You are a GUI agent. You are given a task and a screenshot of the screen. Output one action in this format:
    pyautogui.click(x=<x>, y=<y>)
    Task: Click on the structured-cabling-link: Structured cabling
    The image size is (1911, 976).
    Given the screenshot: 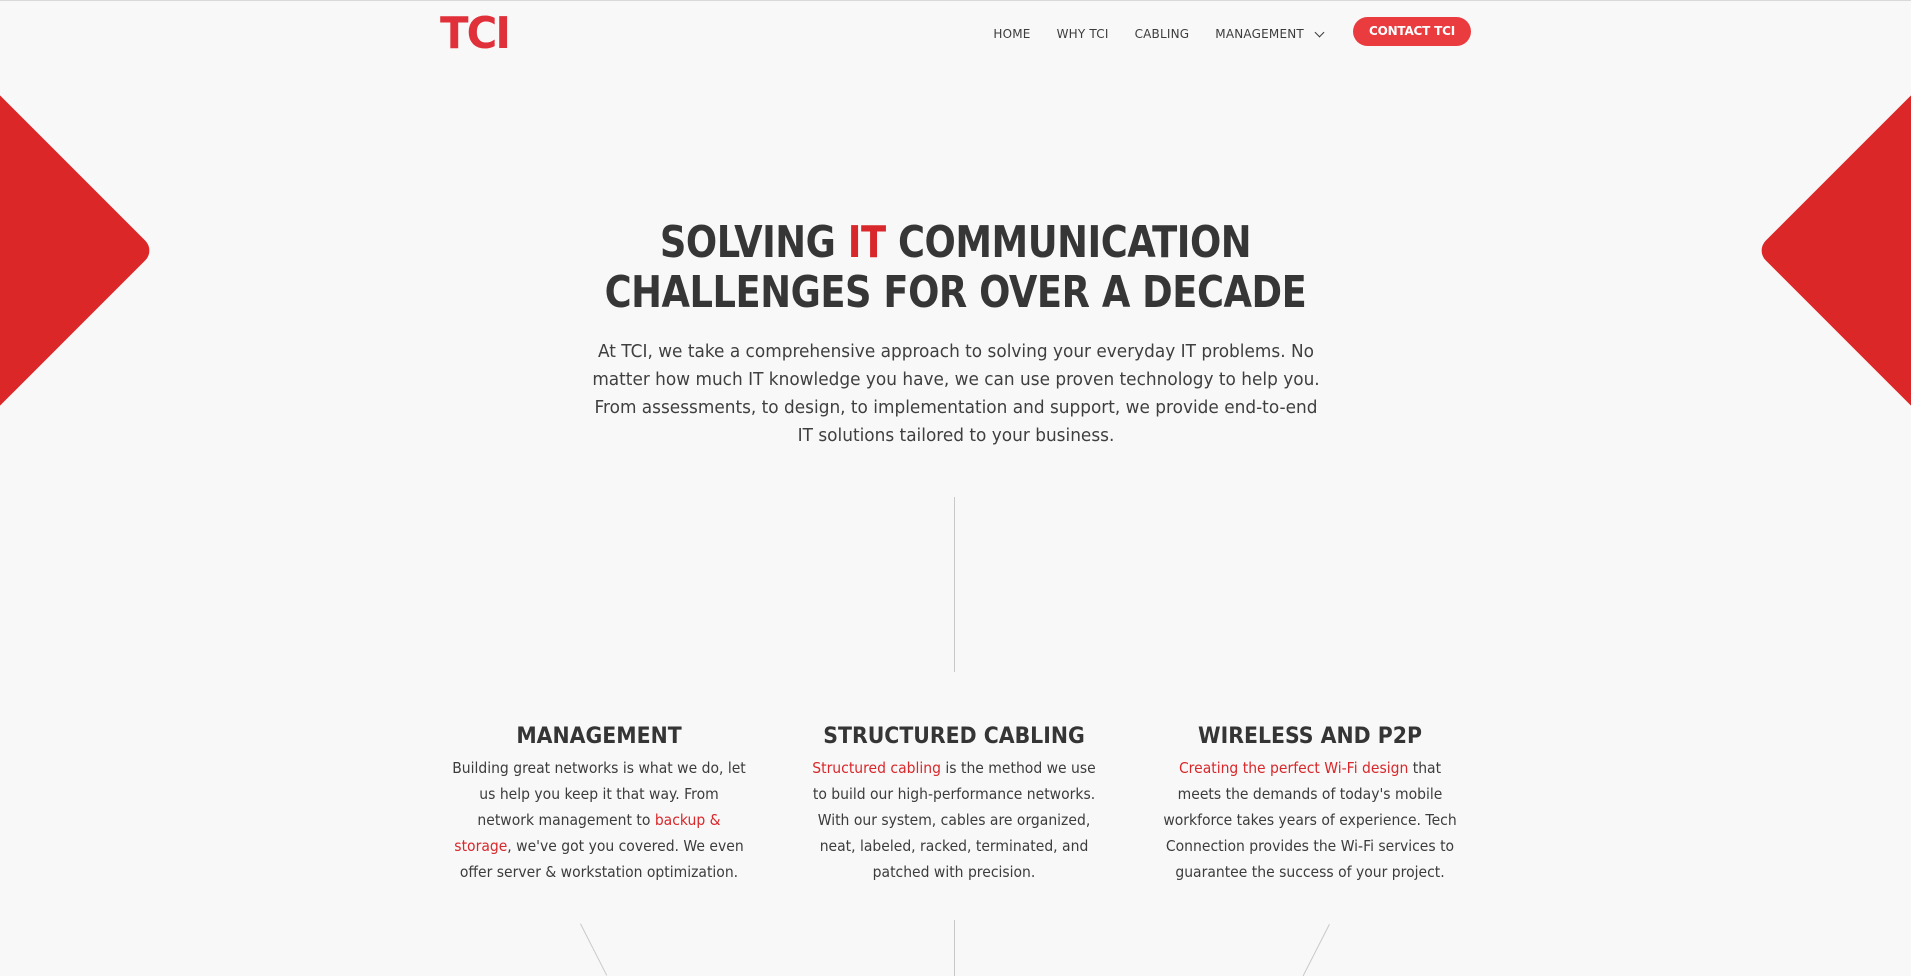 What is the action you would take?
    pyautogui.click(x=876, y=768)
    